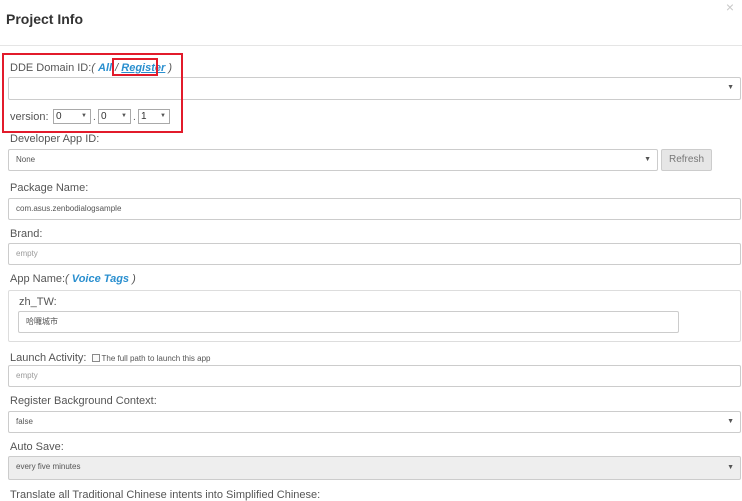 The image size is (742, 501). Describe the element at coordinates (95, 358) in the screenshot. I see `full-path-checkbox` at that location.